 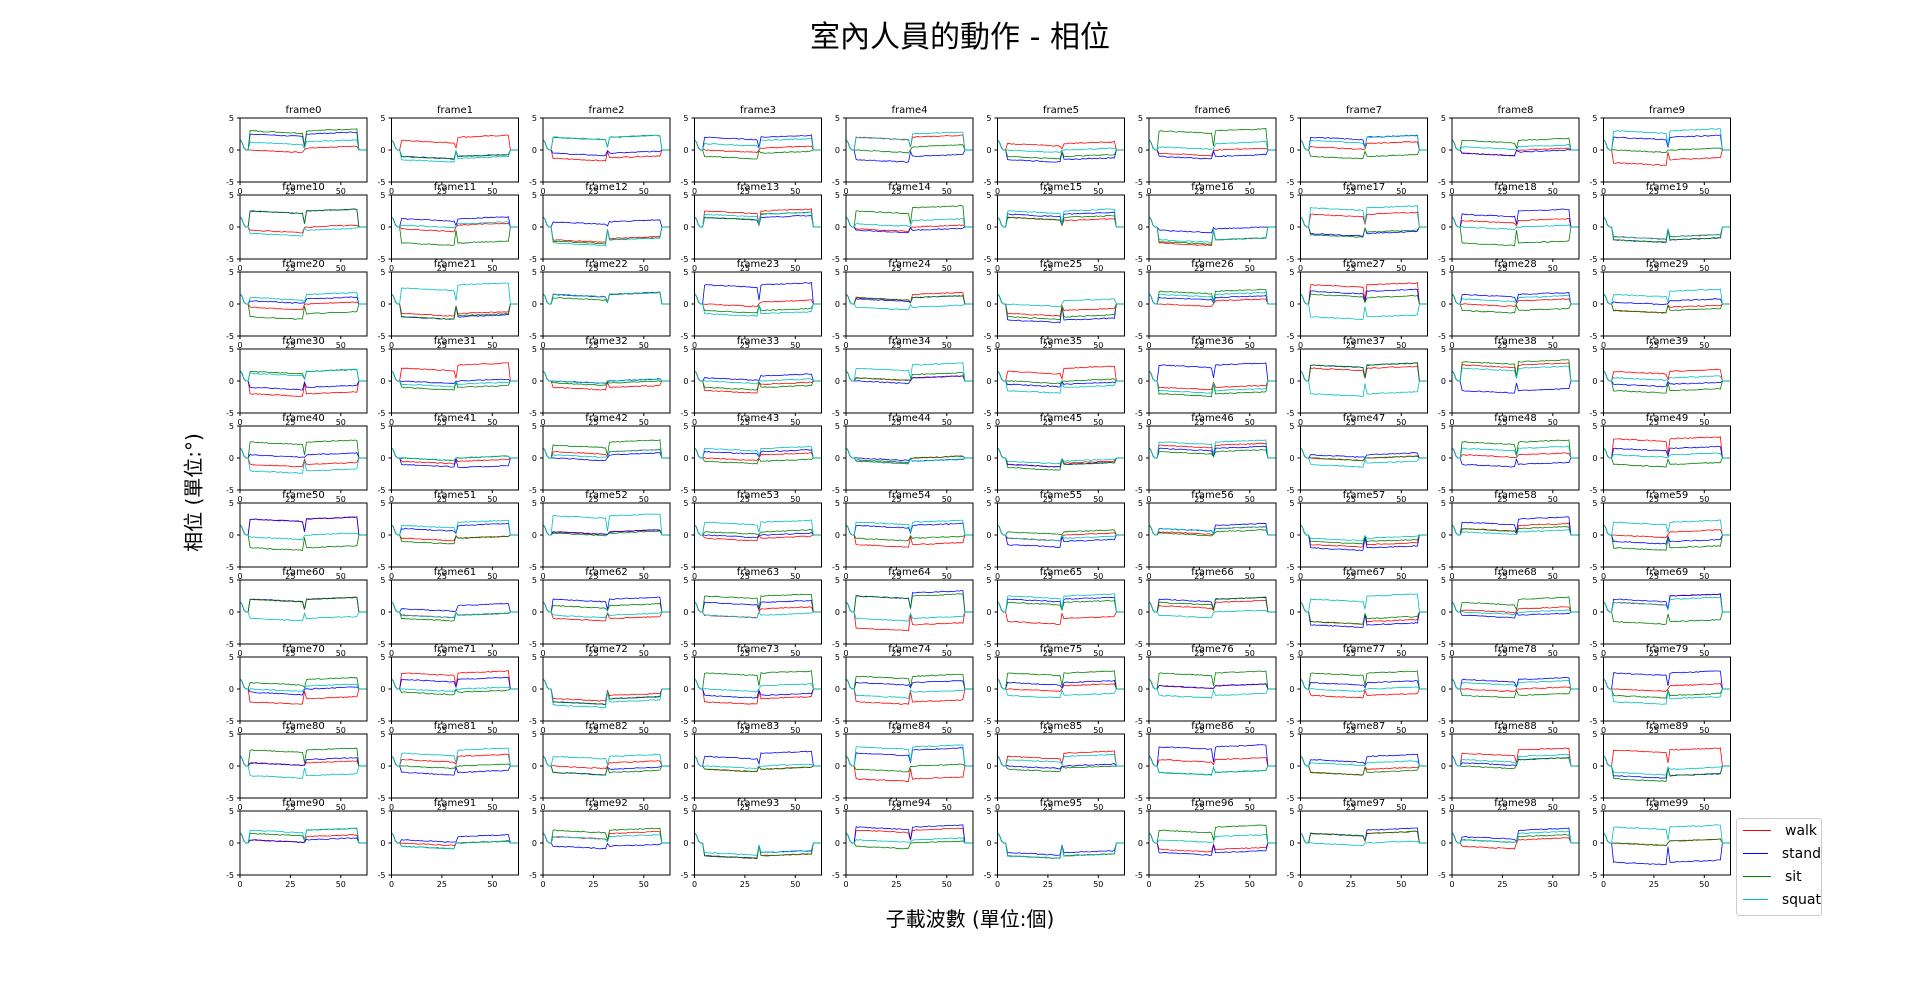 I want to click on subplot-title: frame50, so click(x=303, y=495).